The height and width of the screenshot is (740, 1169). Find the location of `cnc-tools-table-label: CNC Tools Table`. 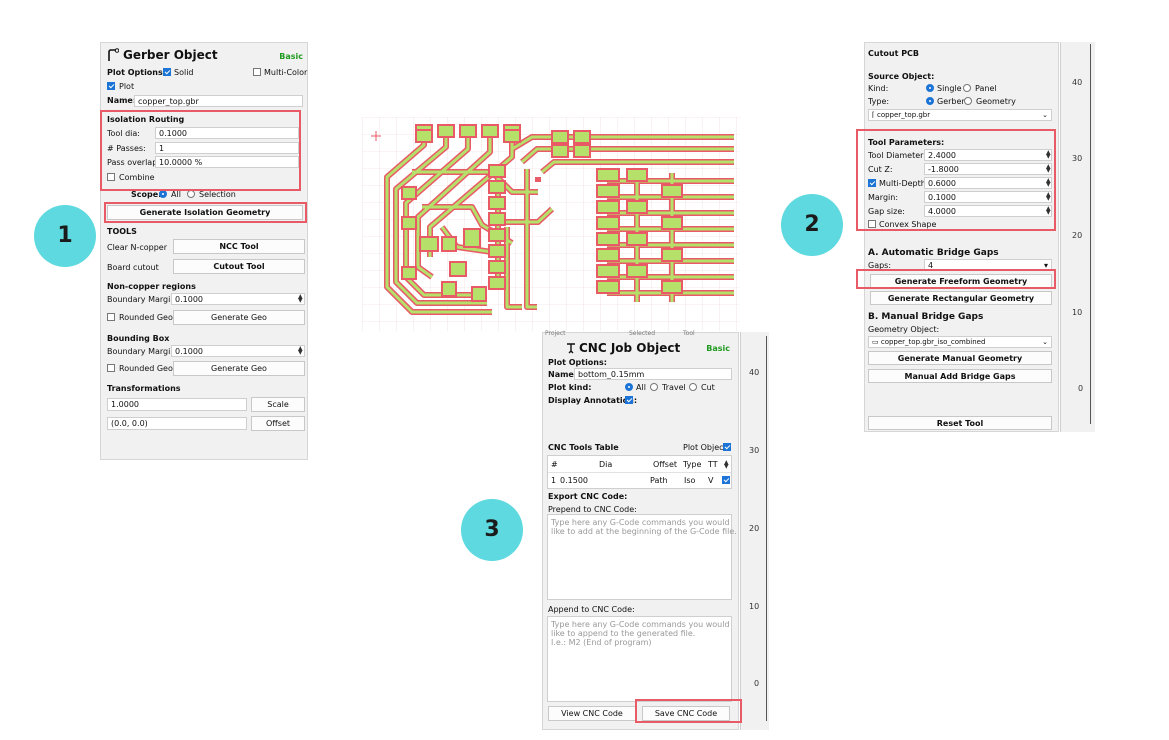

cnc-tools-table-label: CNC Tools Table is located at coordinates (583, 447).